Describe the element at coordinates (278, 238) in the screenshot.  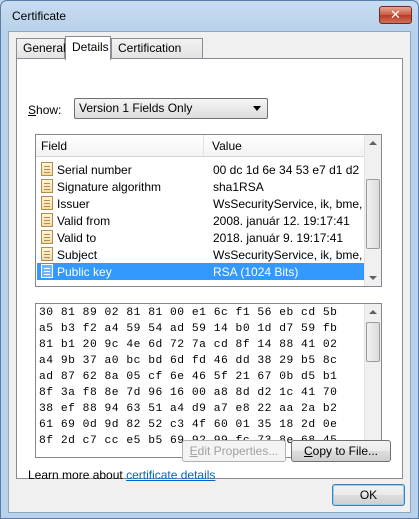
I see `field-value: 2018. január 9. 19:17:41` at that location.